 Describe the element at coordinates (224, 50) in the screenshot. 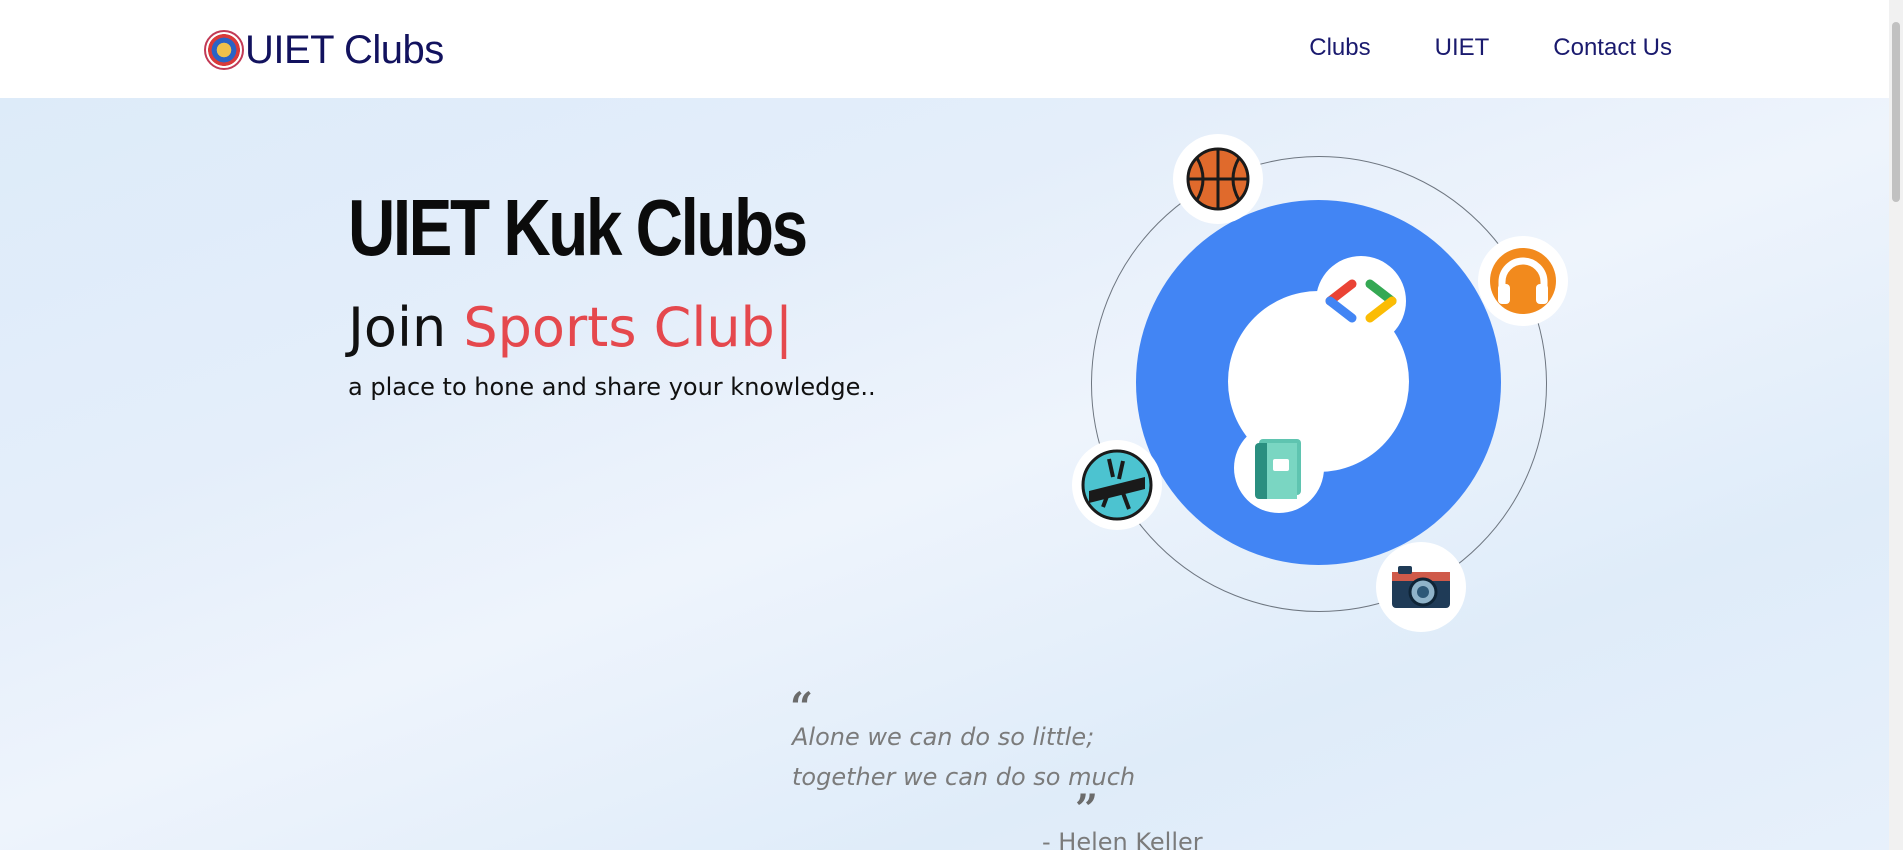

I see `uiet-logo-icon` at that location.